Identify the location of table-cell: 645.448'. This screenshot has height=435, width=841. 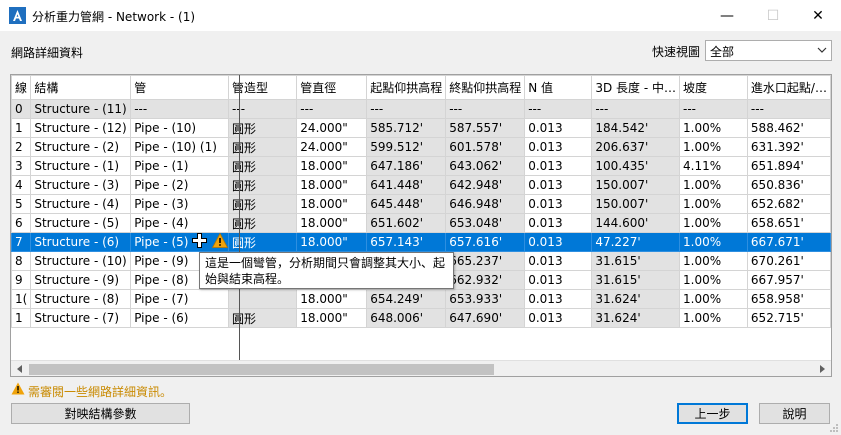
(406, 204).